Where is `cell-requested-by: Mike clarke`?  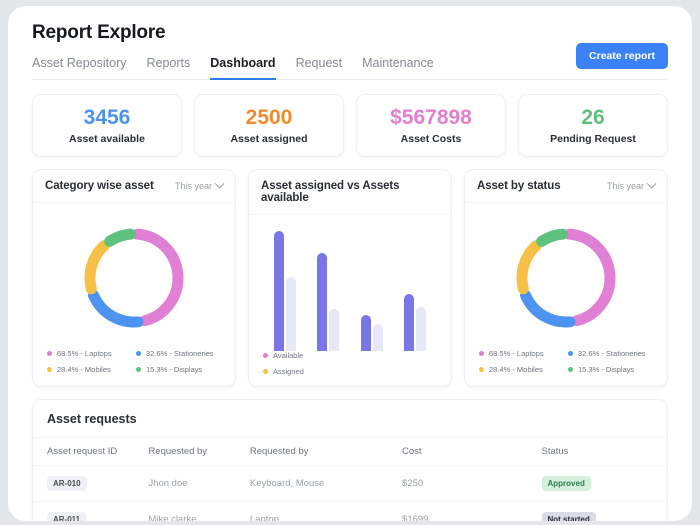
cell-requested-by: Mike clarke is located at coordinates (185, 511).